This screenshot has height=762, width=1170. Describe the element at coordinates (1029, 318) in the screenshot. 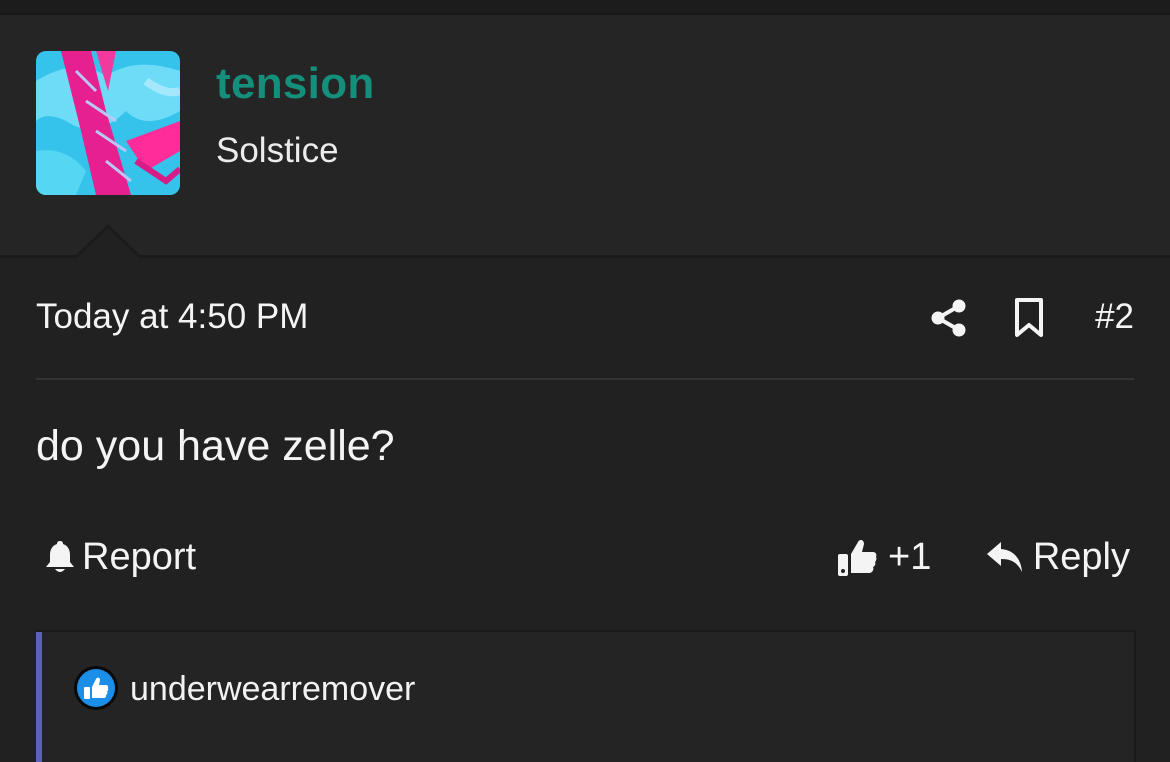

I see `bookmark-icon` at that location.